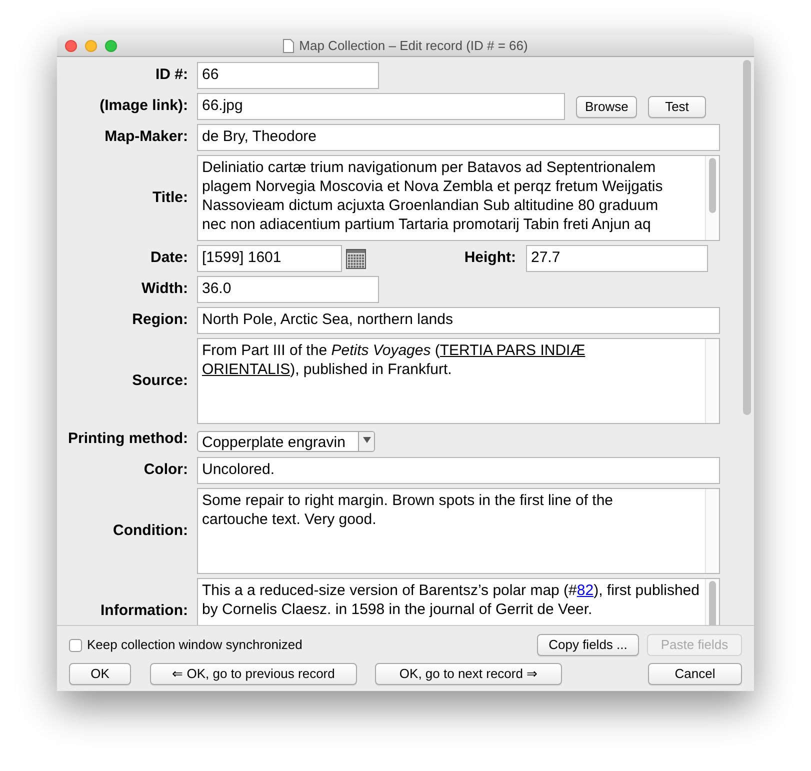 This screenshot has height=771, width=811. Describe the element at coordinates (458, 381) in the screenshot. I see `text-area: From Part III of the Petits Voyages (TERTIA PARS INDIÆ ORIENTALIS), published in Frankfurt.` at that location.